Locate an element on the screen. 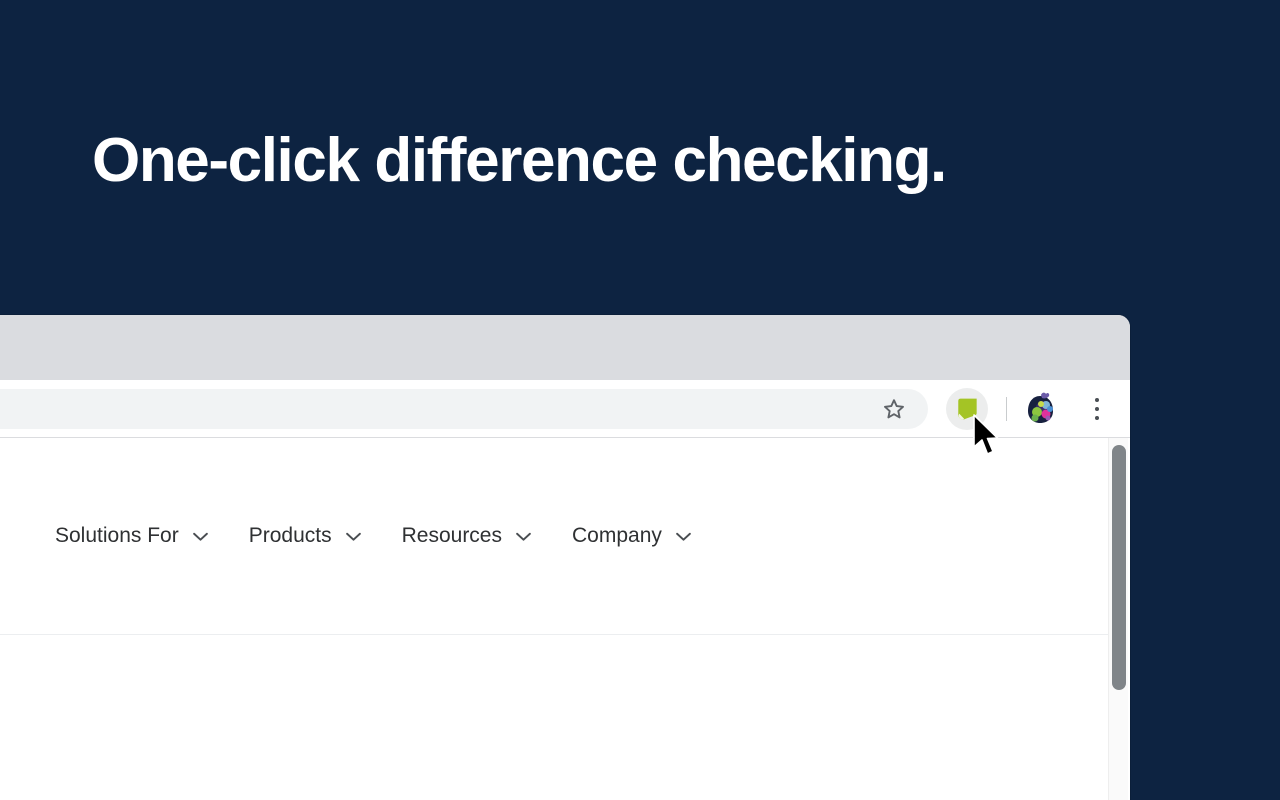  avatar-image is located at coordinates (1040, 408).